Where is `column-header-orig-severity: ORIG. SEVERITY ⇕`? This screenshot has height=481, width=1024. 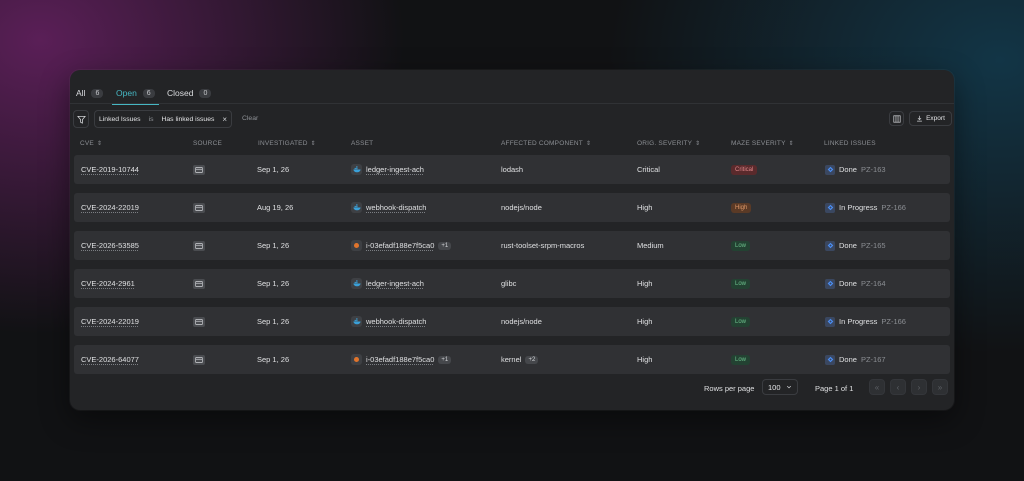 column-header-orig-severity: ORIG. SEVERITY ⇕ is located at coordinates (668, 143).